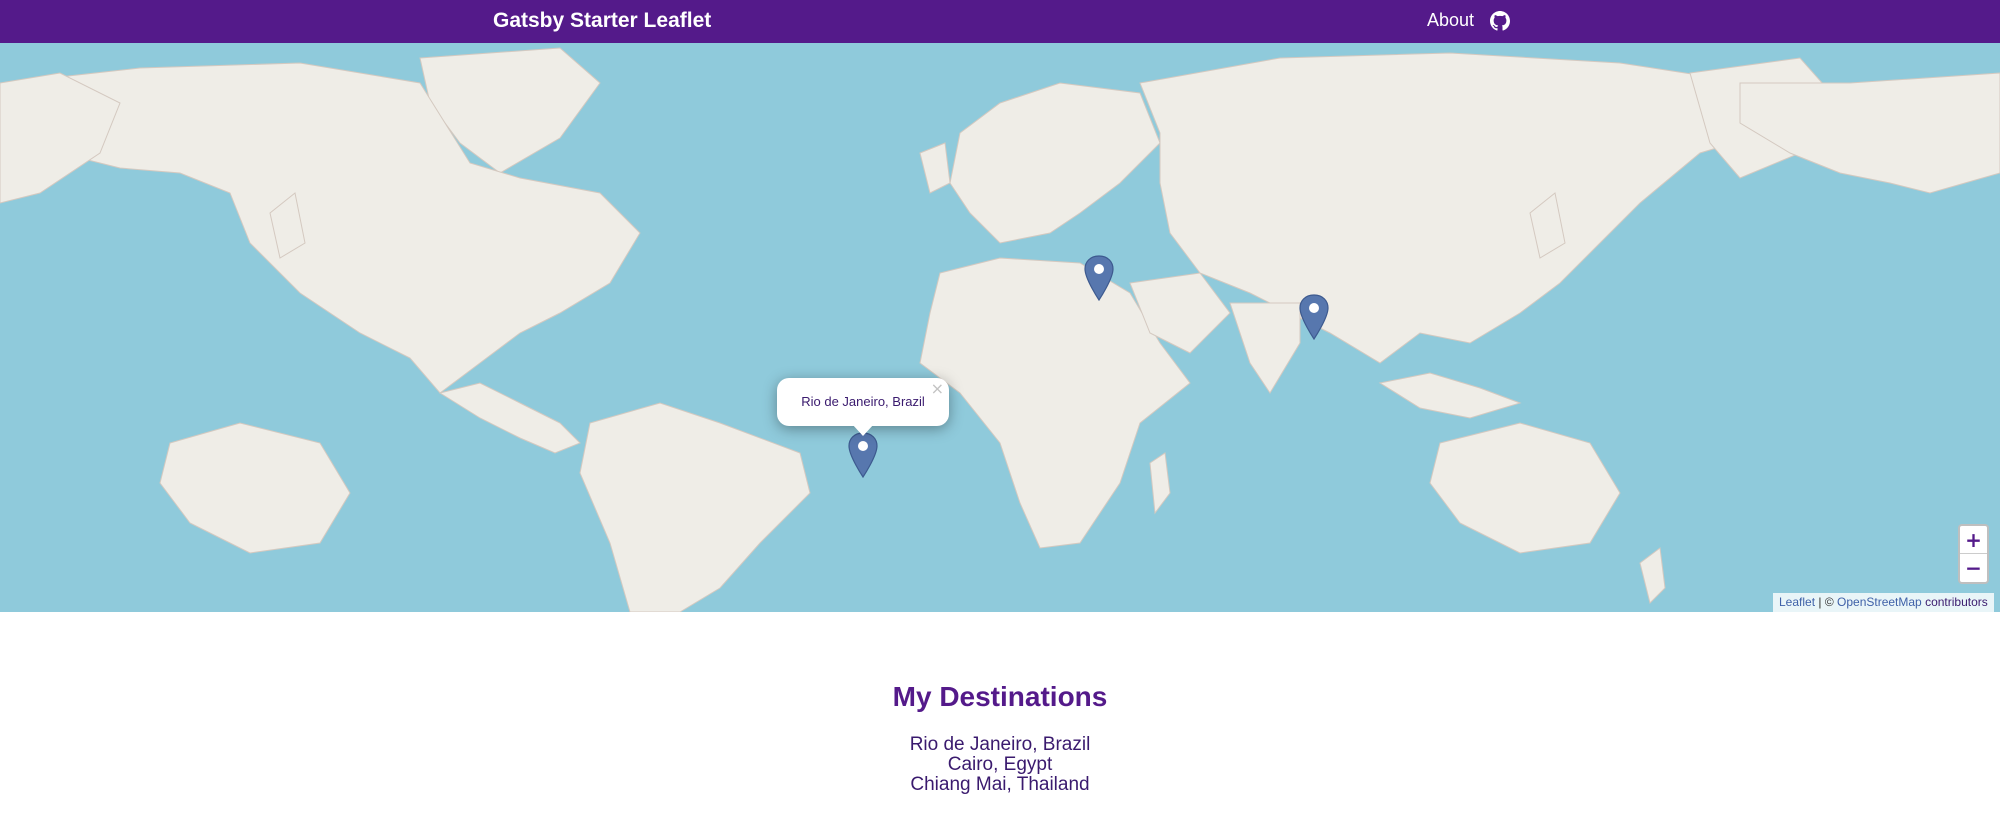  I want to click on zoom-out-button: −, so click(1973, 568).